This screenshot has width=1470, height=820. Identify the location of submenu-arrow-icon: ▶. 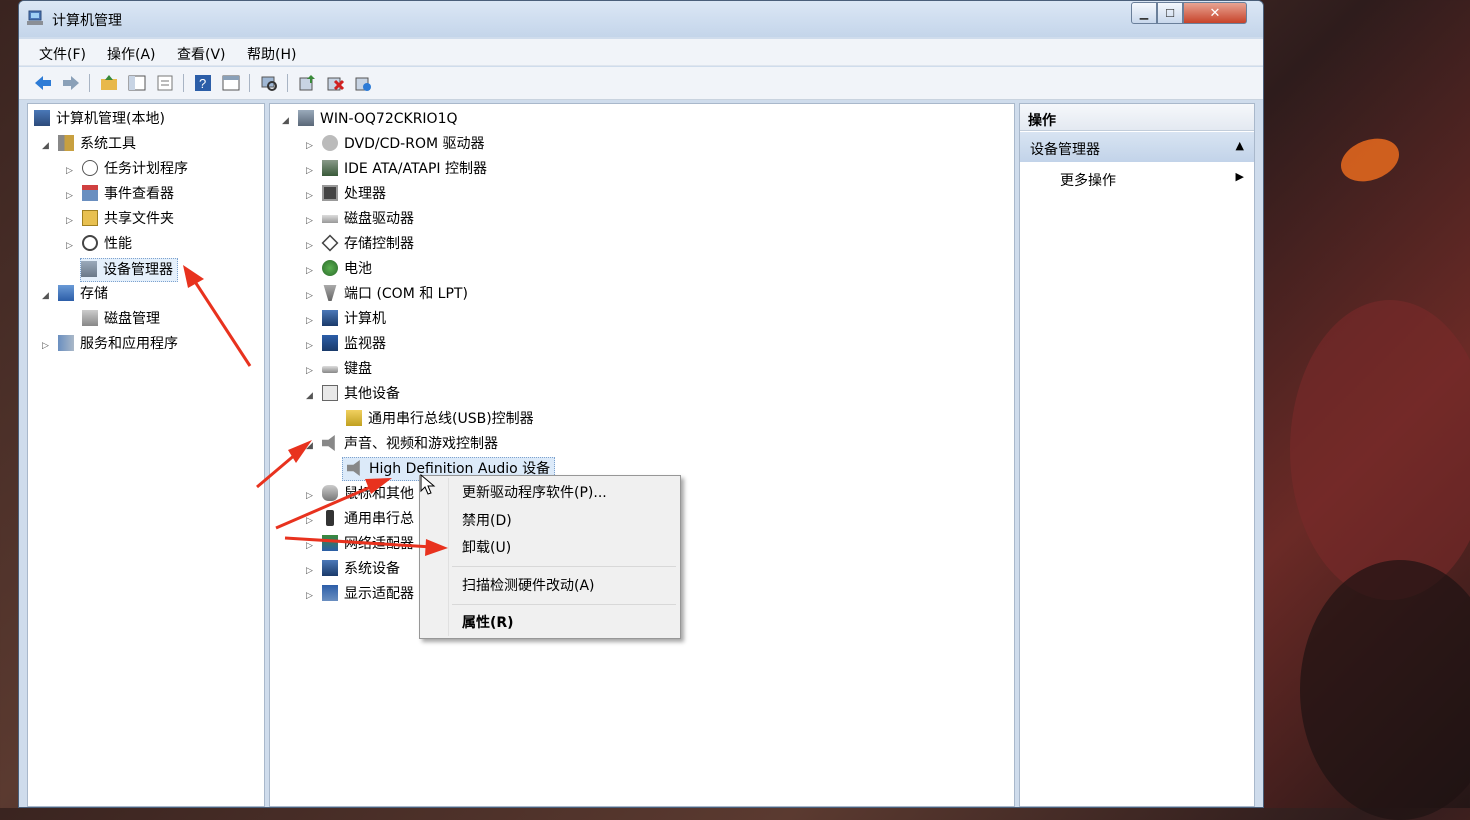
(1239, 176).